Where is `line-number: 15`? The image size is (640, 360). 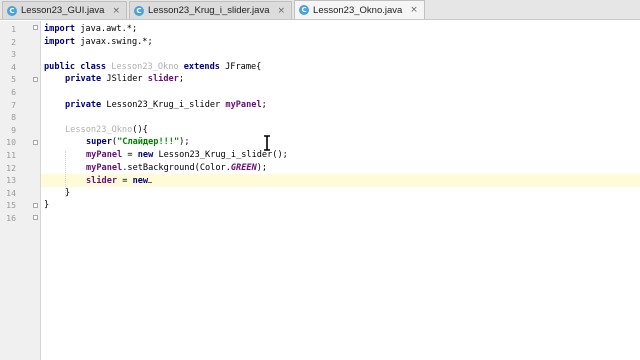 line-number: 15 is located at coordinates (11, 205).